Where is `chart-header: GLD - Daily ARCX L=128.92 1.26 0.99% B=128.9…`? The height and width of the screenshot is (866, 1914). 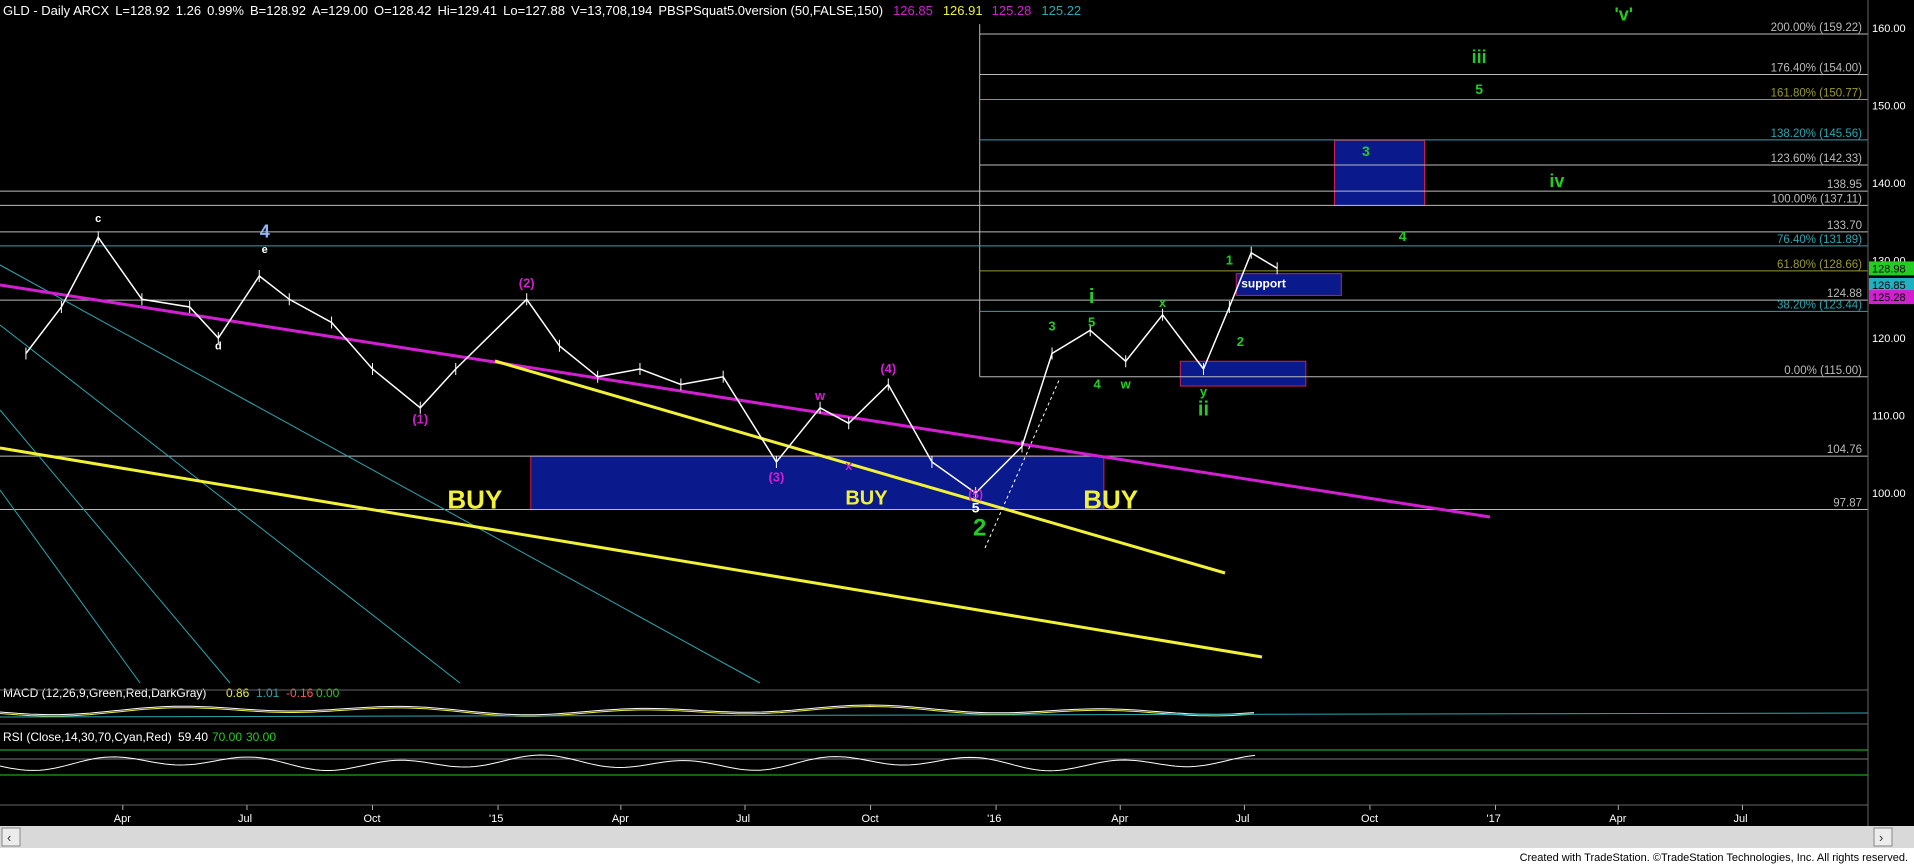
chart-header: GLD - Daily ARCX L=128.92 1.26 0.99% B=128.9… is located at coordinates (542, 10).